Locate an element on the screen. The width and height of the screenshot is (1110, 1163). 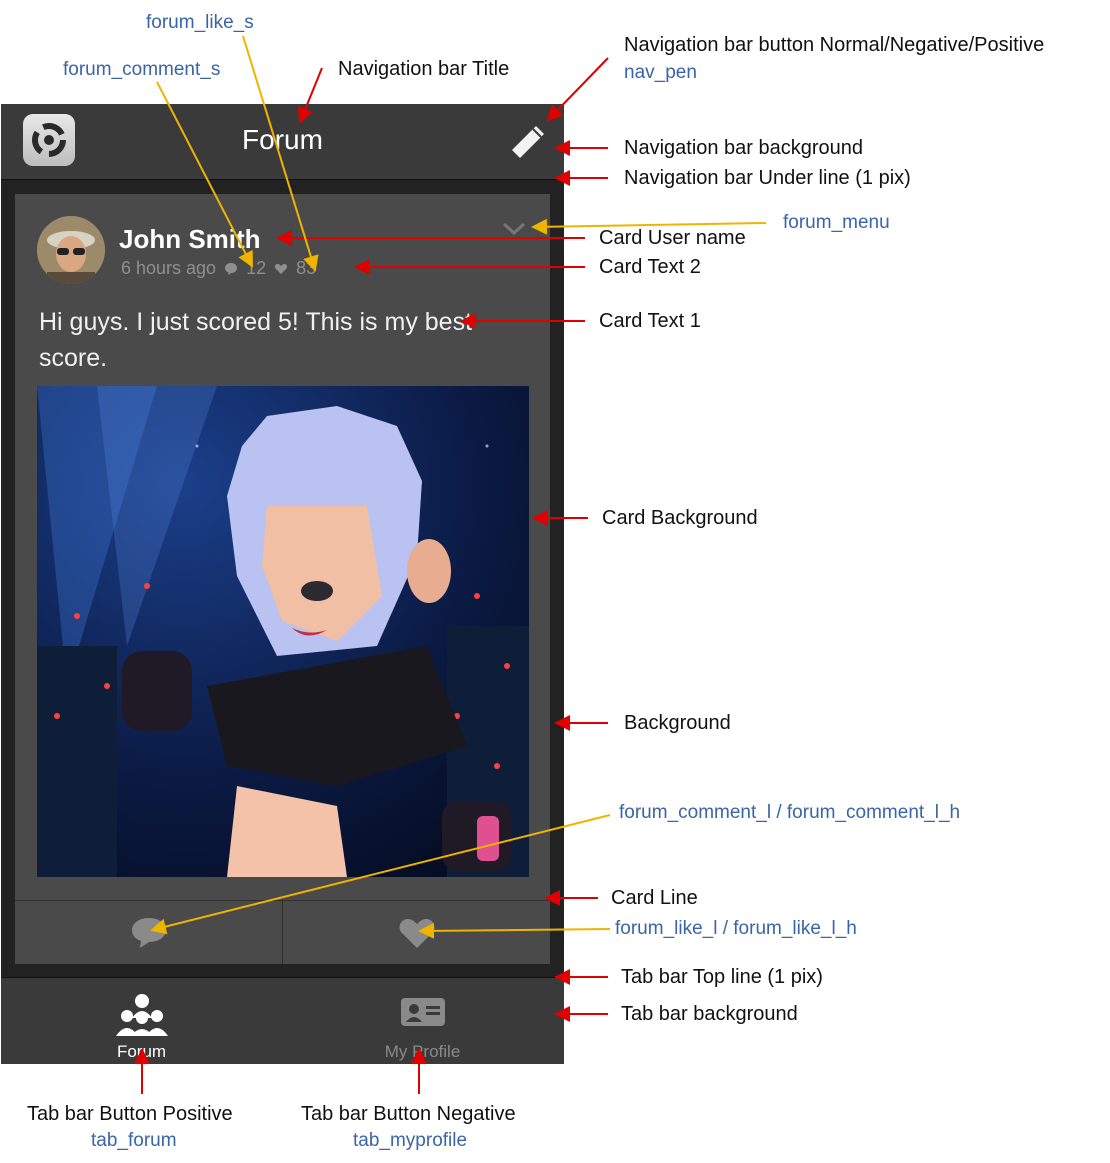
nav-title: Forum is located at coordinates (282, 139).